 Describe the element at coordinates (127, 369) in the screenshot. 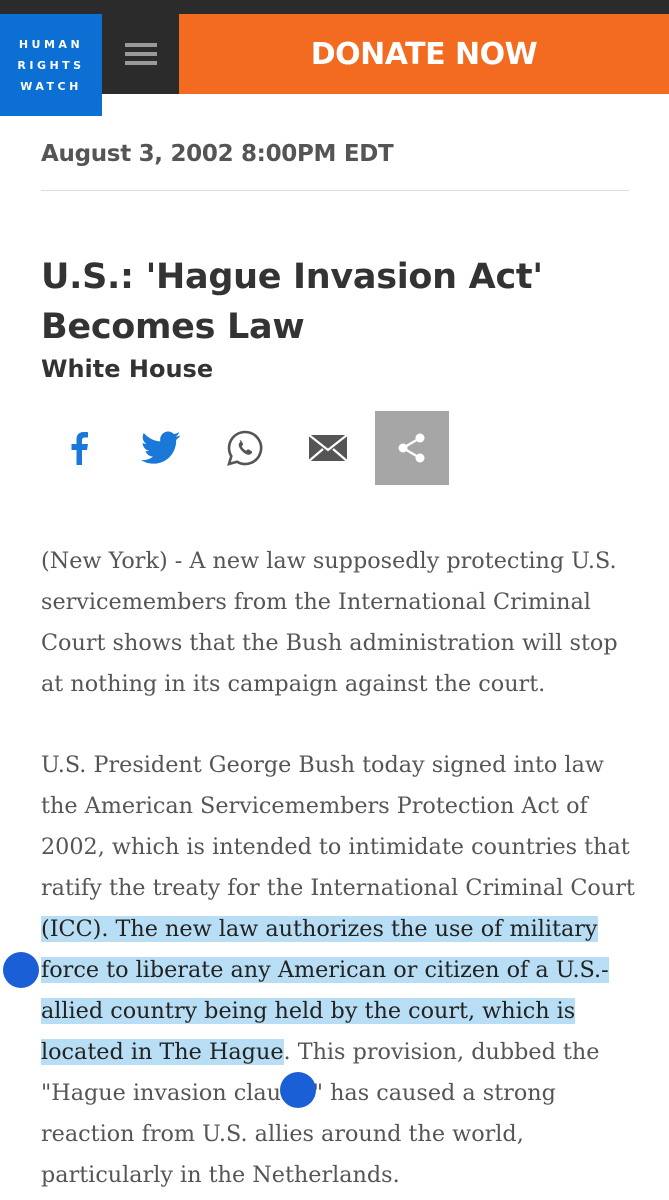

I see `article-location: White House` at that location.